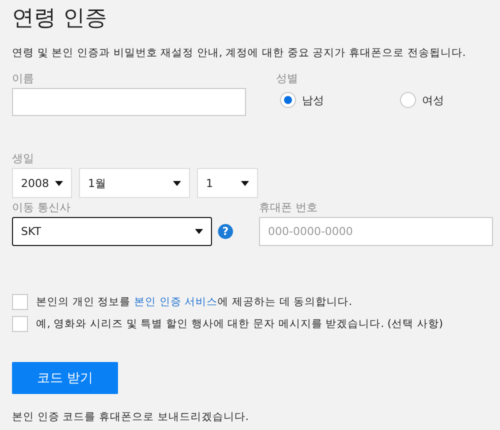 This screenshot has height=430, width=500. I want to click on birthday-label: 생일, so click(23, 159).